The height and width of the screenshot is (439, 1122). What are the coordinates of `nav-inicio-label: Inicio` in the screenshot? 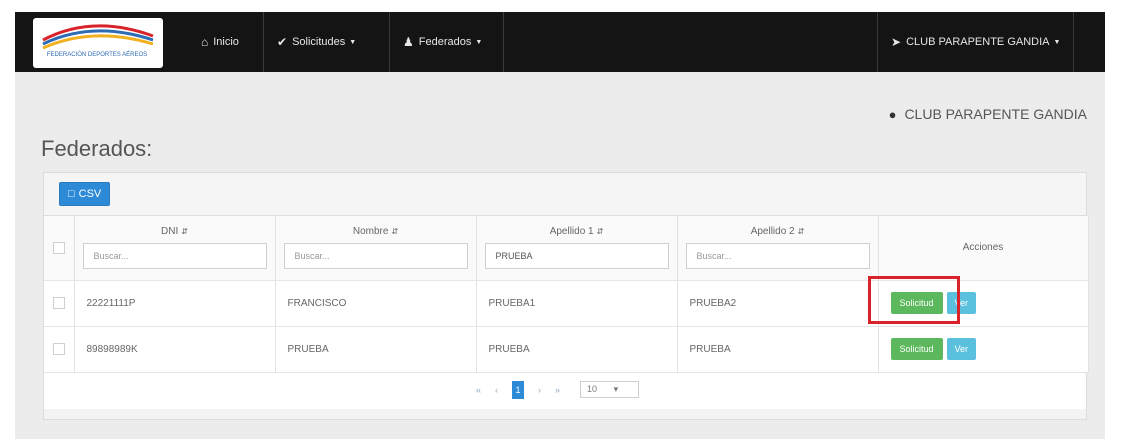 It's located at (226, 42).